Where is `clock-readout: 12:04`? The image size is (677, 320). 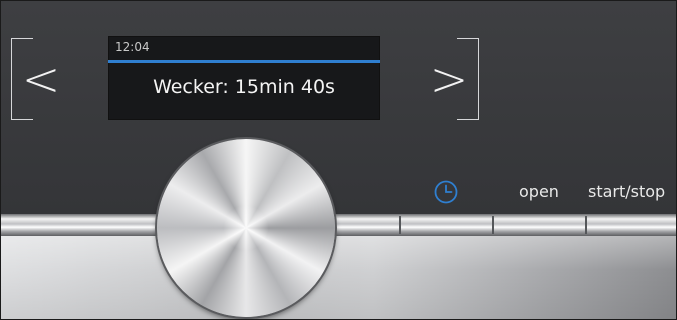 clock-readout: 12:04 is located at coordinates (132, 47).